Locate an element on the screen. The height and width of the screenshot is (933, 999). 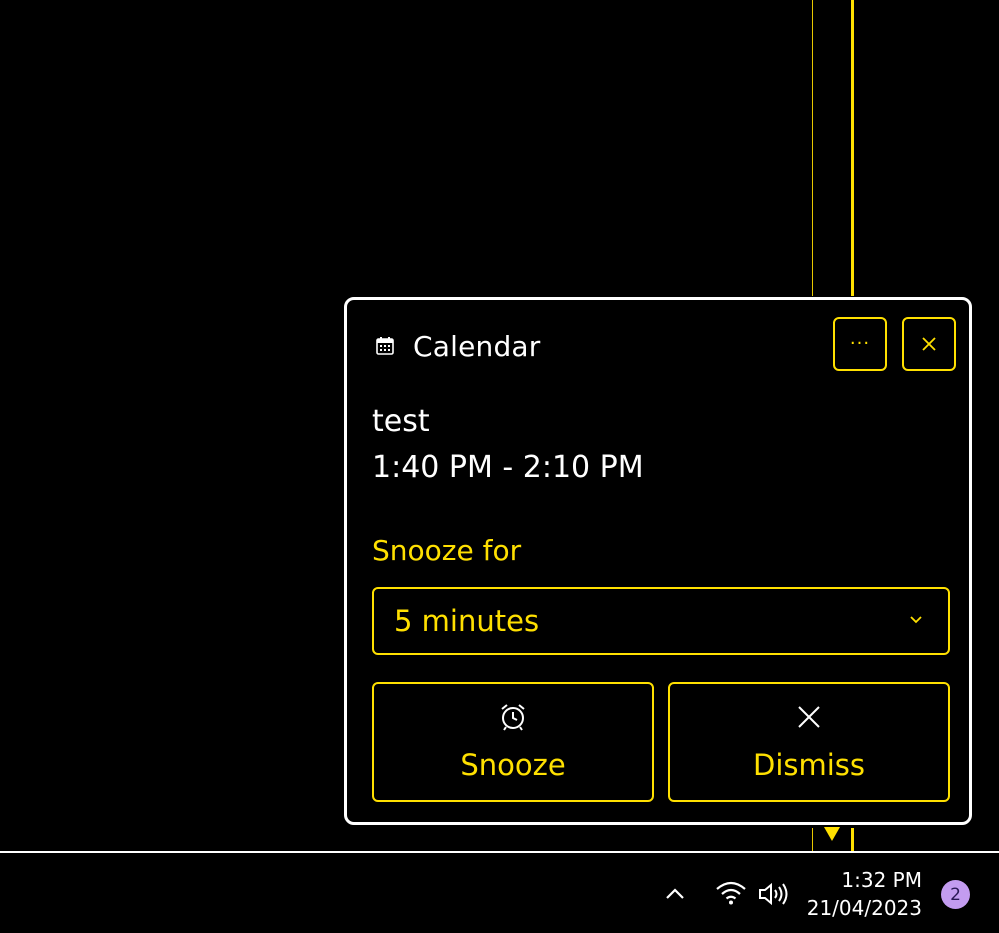
chevron-up-icon is located at coordinates (675, 894).